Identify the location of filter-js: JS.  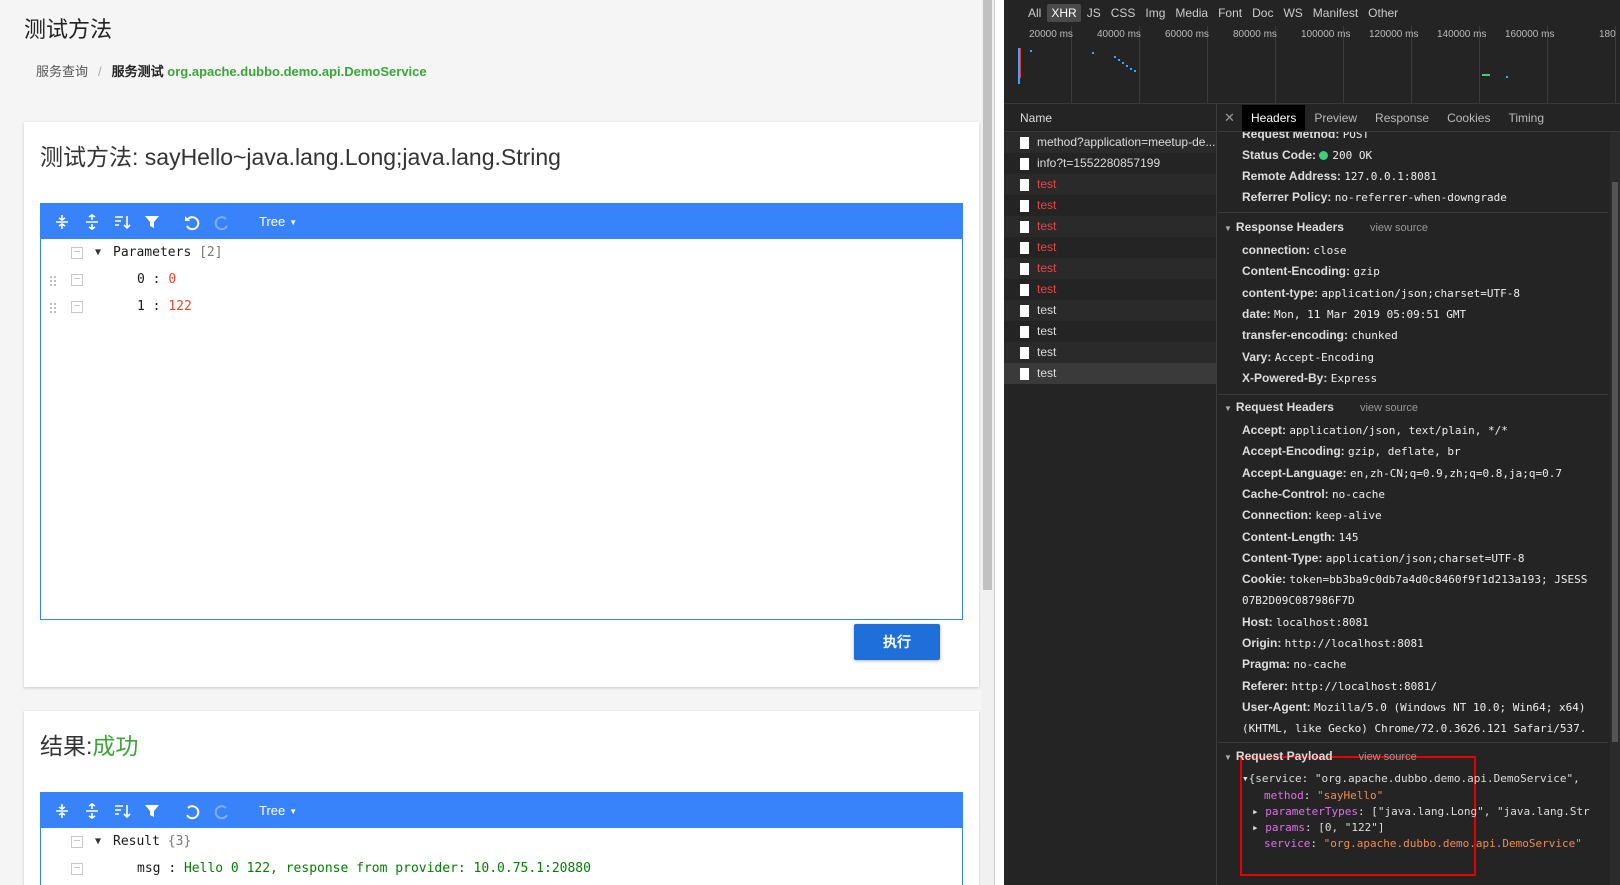
(1094, 13).